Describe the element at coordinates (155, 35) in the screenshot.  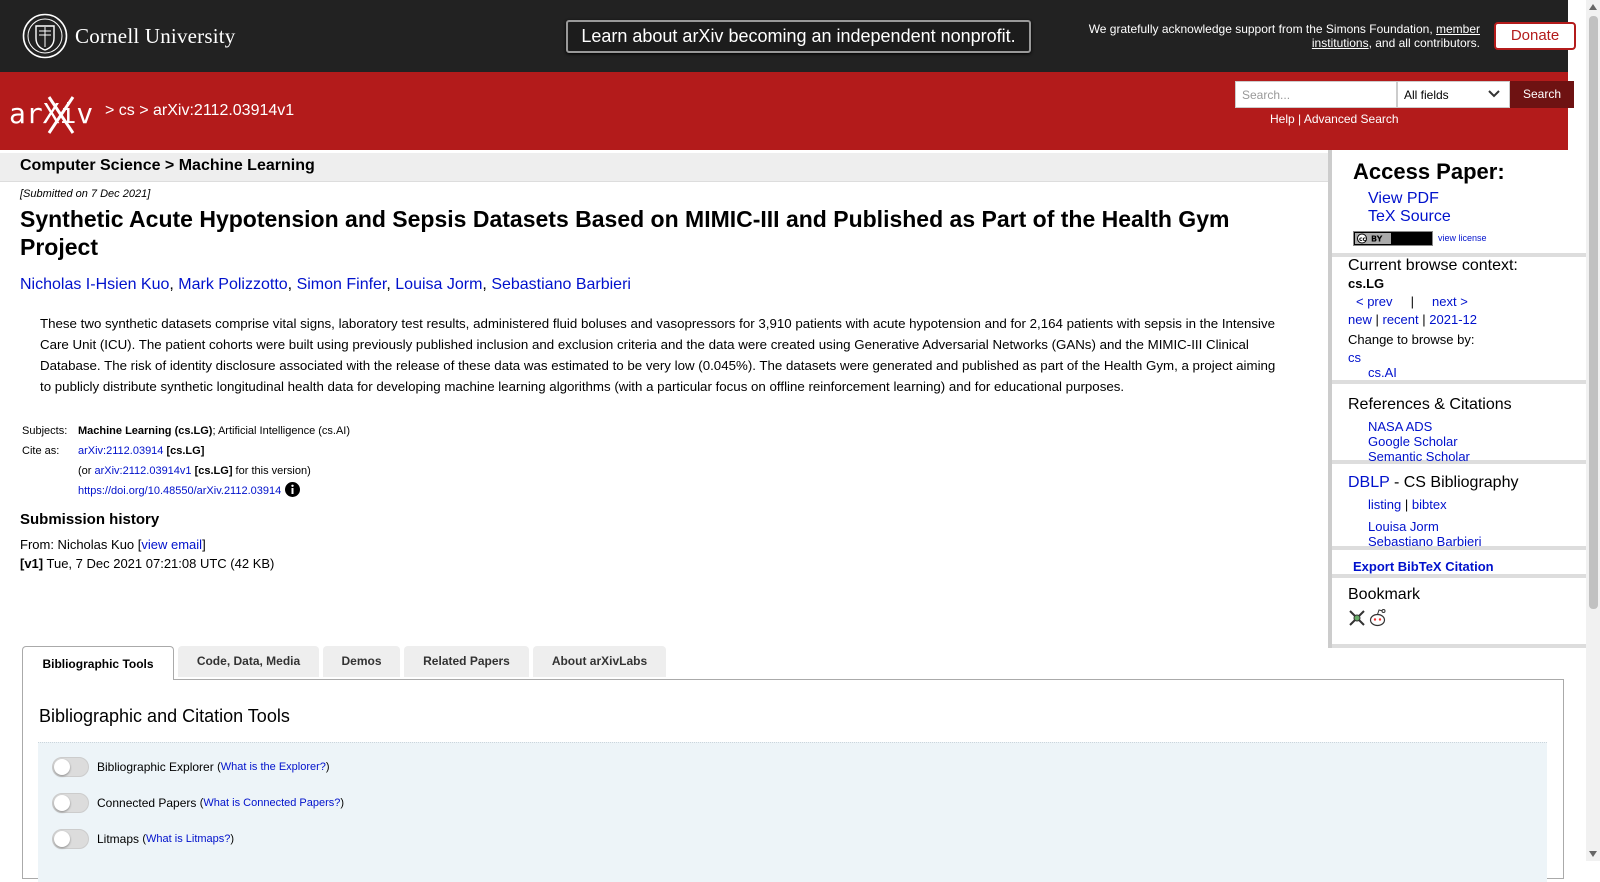
I see `cornell-name: Cornell University` at that location.